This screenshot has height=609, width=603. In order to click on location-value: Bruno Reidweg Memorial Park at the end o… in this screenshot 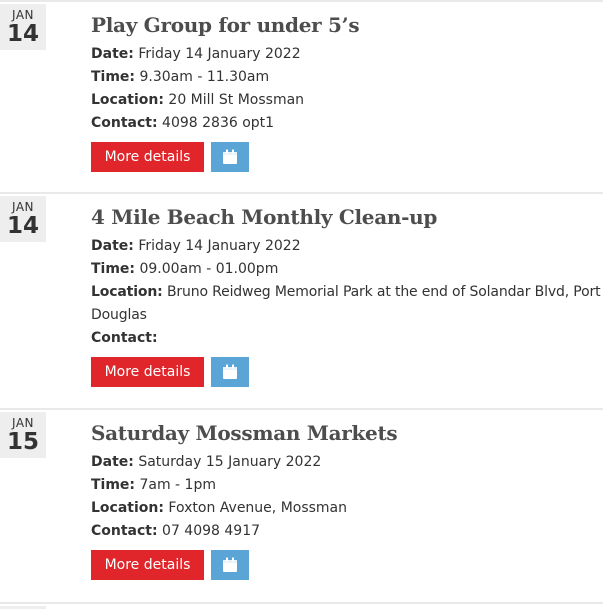, I will do `click(346, 303)`.